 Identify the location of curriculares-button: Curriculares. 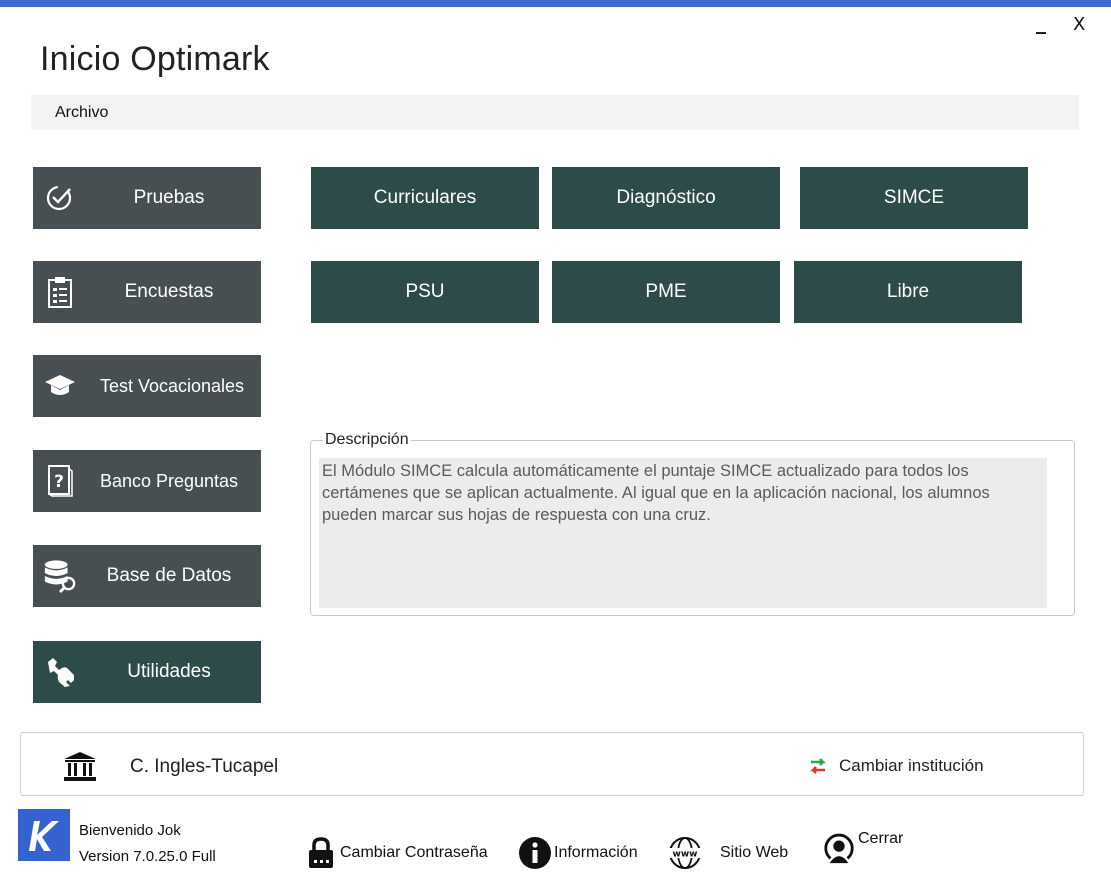
(425, 198).